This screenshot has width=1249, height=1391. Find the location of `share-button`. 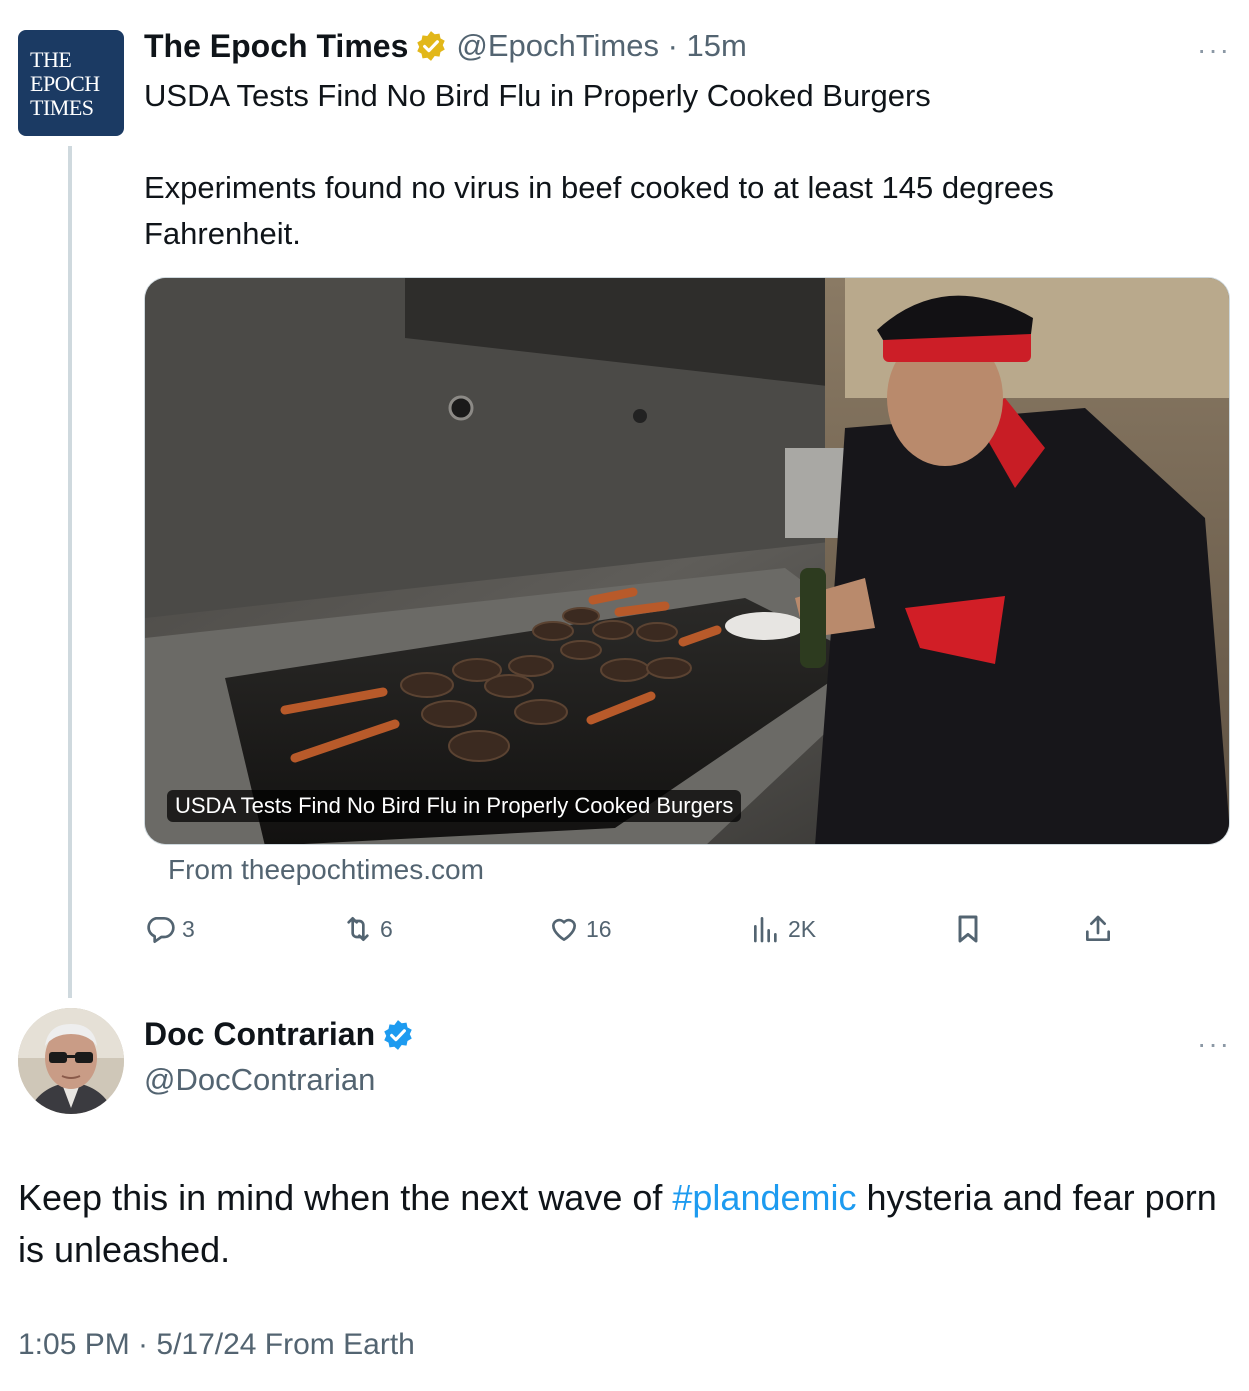

share-button is located at coordinates (1101, 929).